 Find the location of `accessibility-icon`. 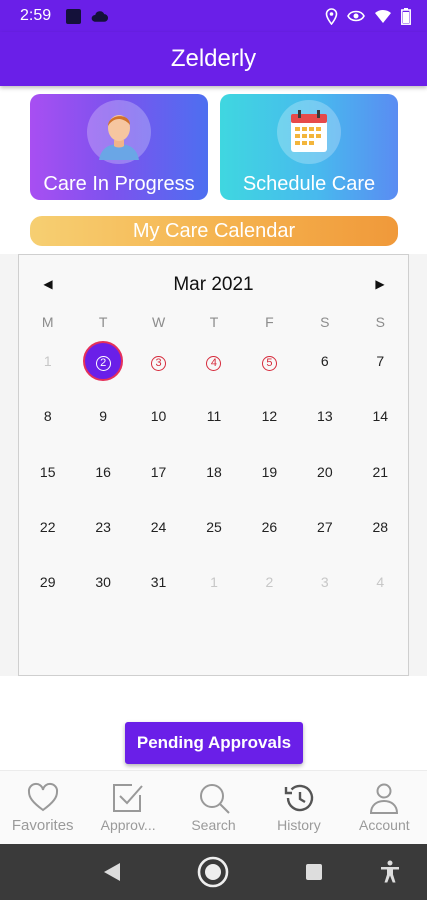

accessibility-icon is located at coordinates (390, 872).